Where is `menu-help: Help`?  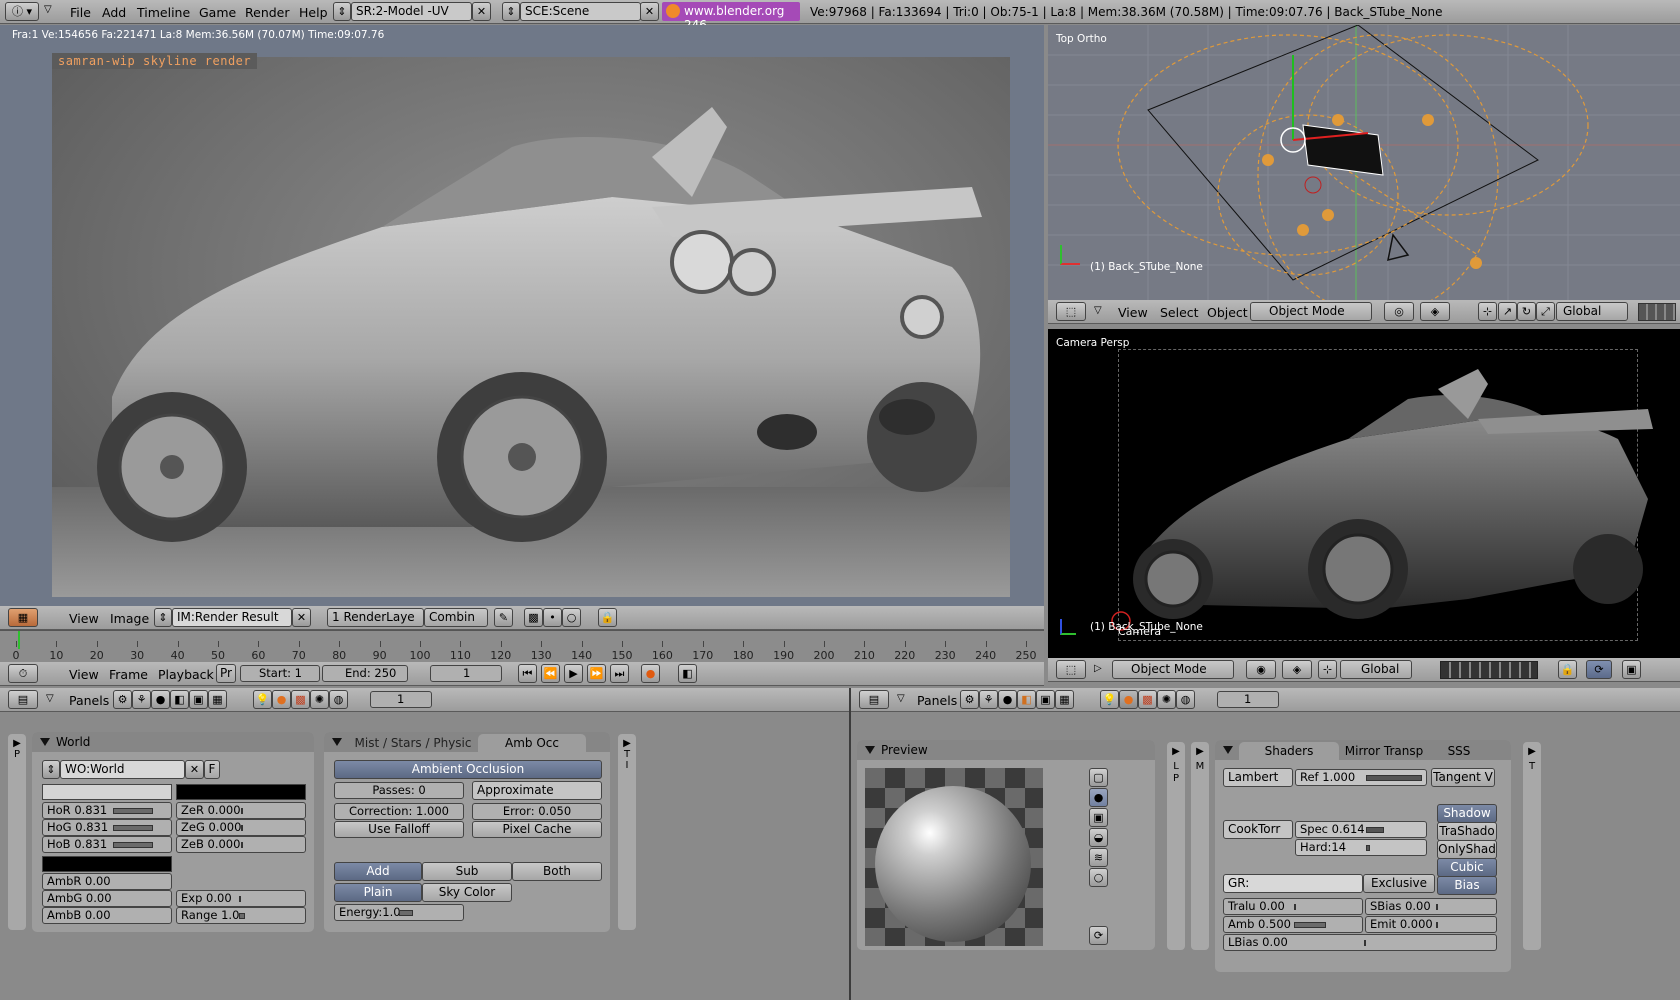 menu-help: Help is located at coordinates (313, 12).